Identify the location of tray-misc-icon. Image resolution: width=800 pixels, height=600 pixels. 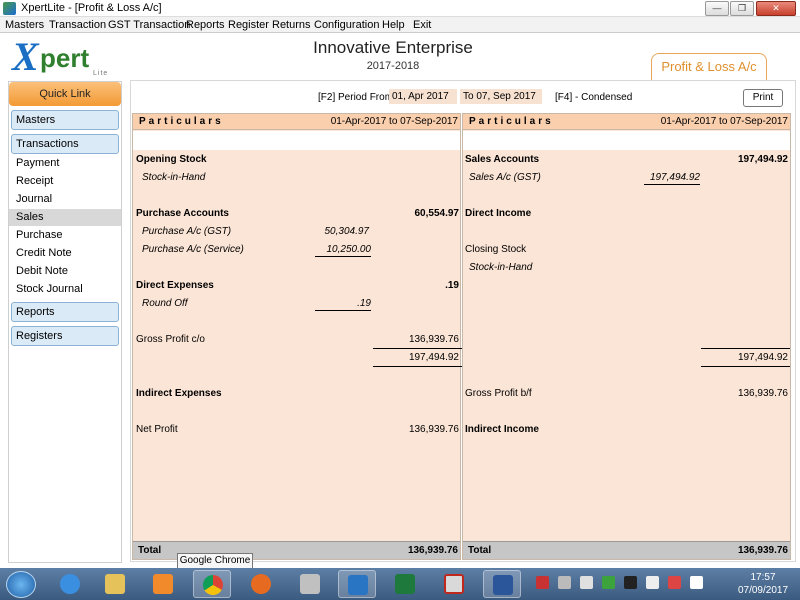
(631, 582).